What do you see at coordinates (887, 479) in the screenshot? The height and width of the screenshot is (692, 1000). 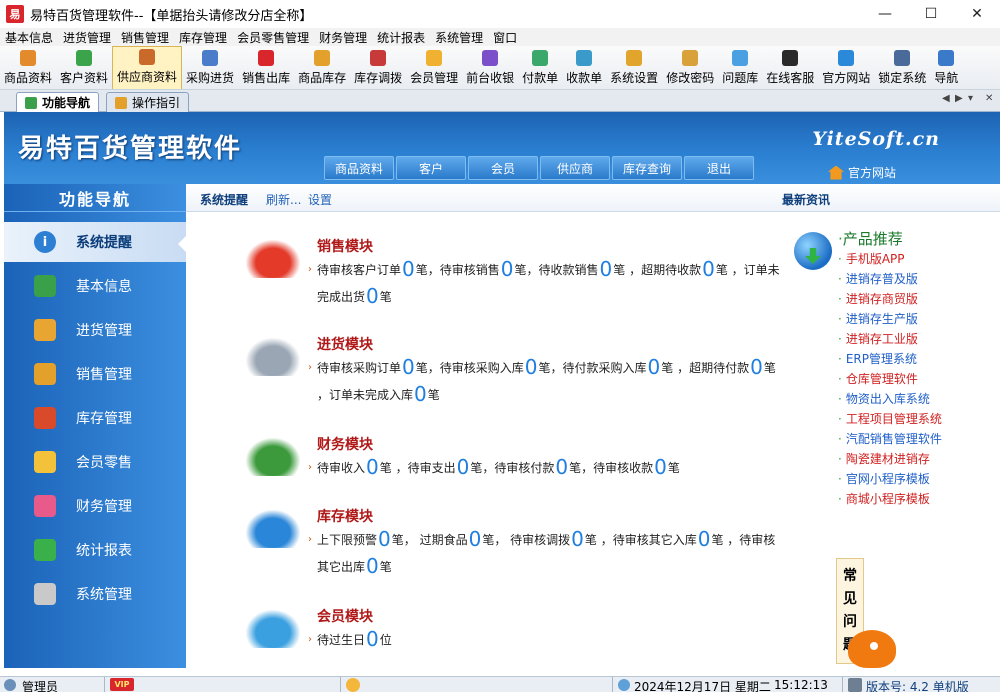 I see `recommend-link-label: 官网小程序模板` at bounding box center [887, 479].